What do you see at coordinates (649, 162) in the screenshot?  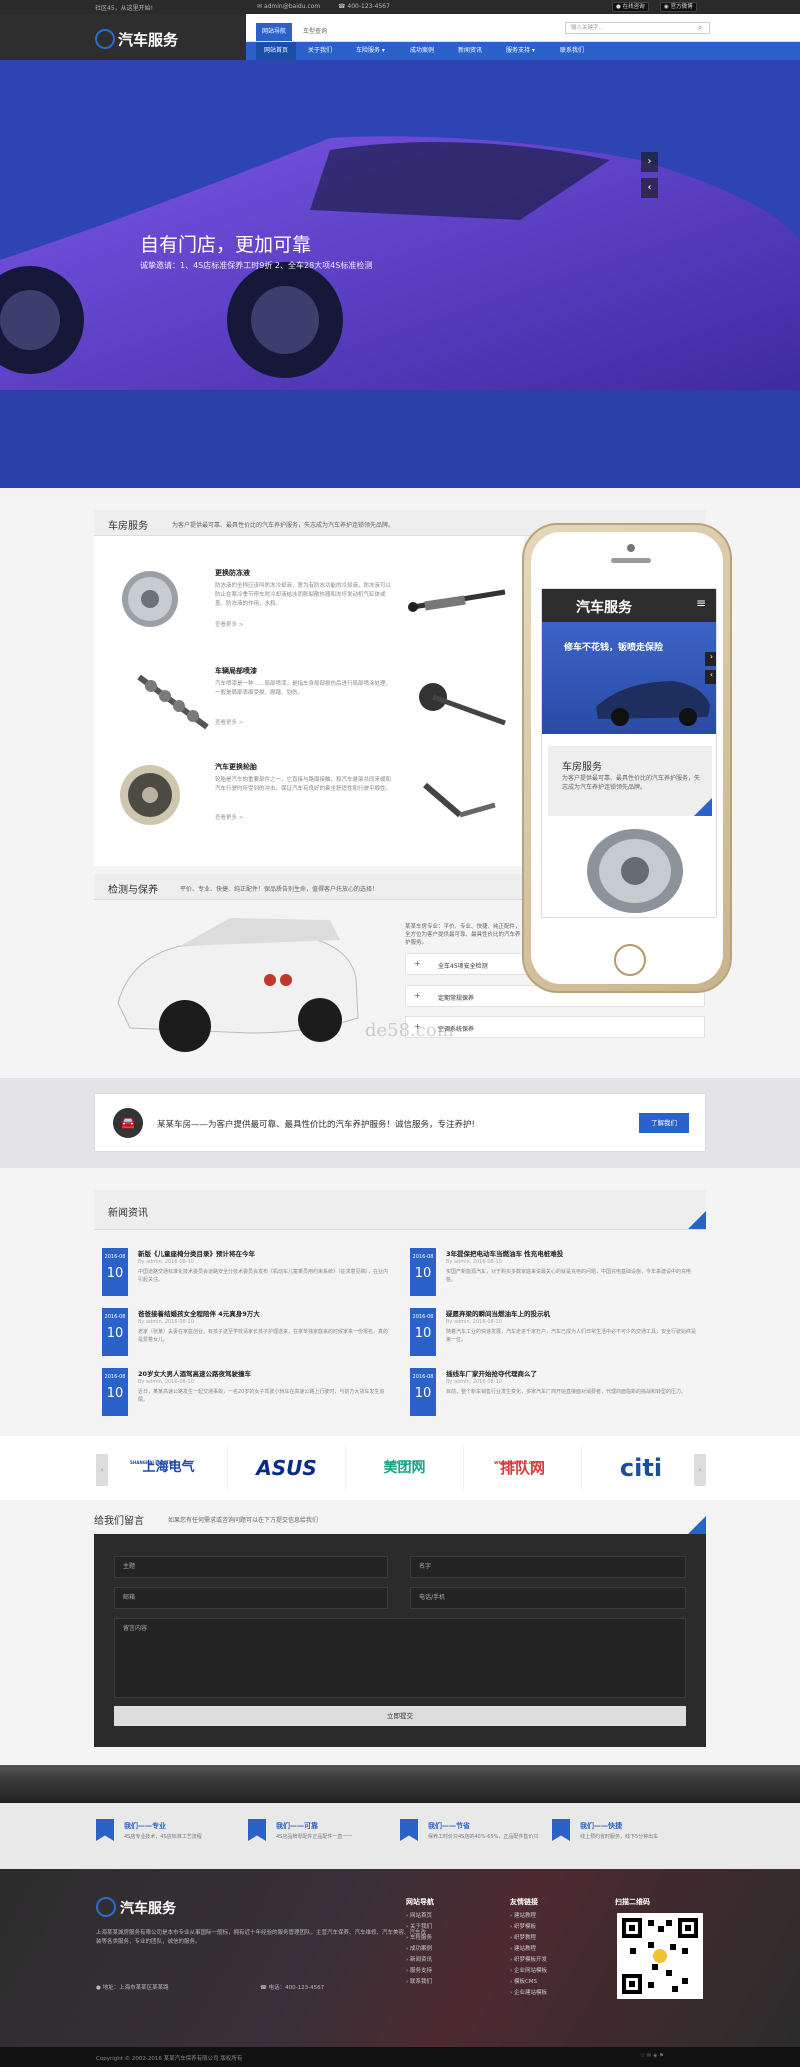 I see `hero-next-arrow: ›` at bounding box center [649, 162].